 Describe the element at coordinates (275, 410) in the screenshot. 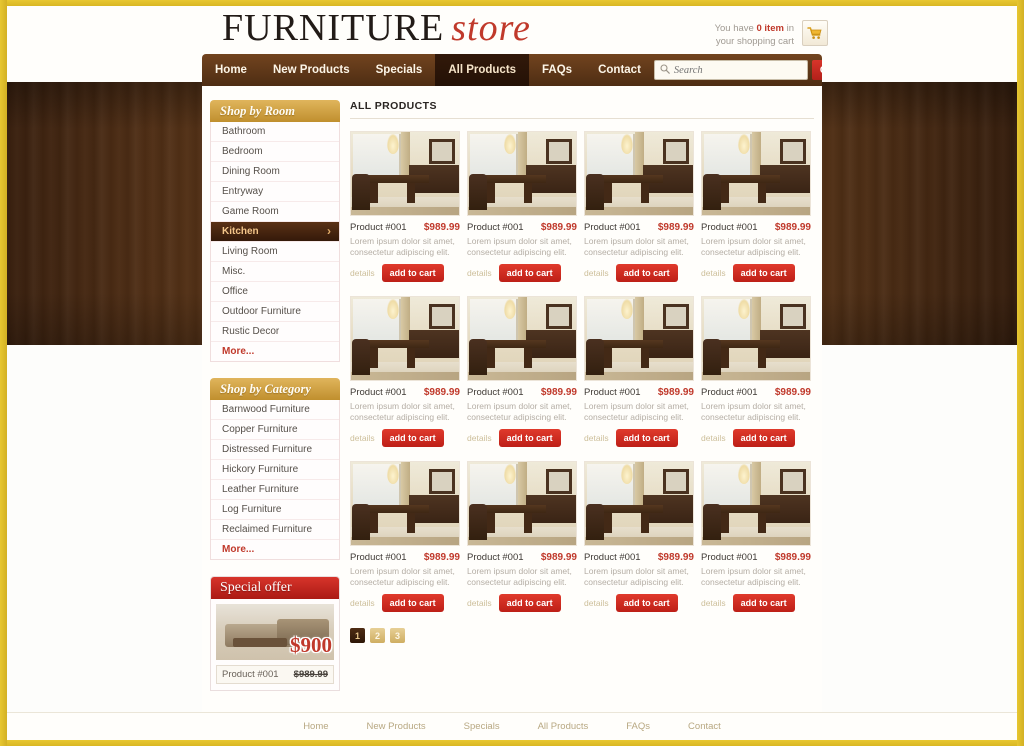

I see `category-item-barnwood-furniture: Barnwood Furniture` at that location.